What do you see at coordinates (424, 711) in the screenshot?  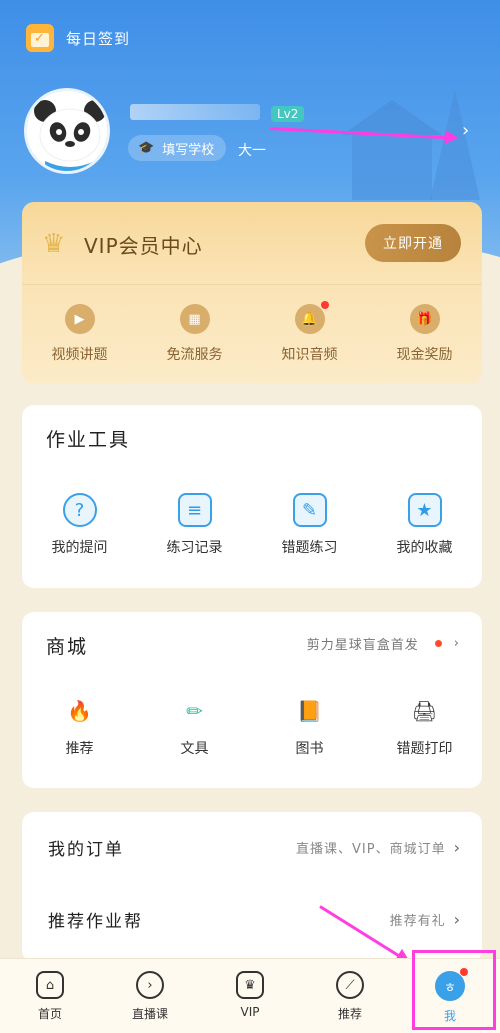 I see `printer-icon: 🖨` at bounding box center [424, 711].